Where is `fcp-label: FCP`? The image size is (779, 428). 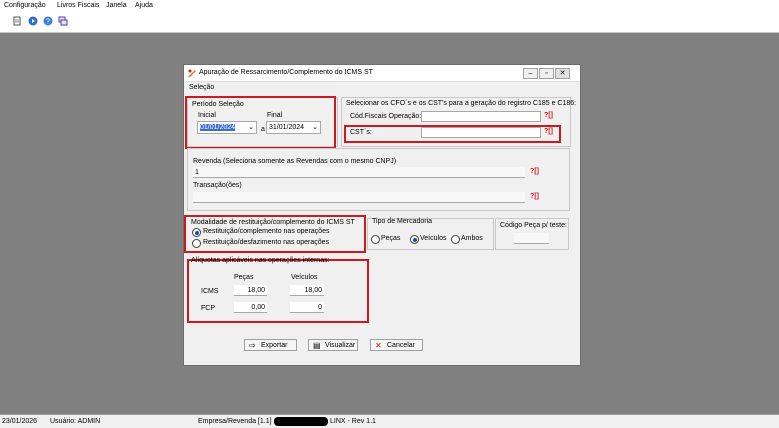
fcp-label: FCP is located at coordinates (208, 308).